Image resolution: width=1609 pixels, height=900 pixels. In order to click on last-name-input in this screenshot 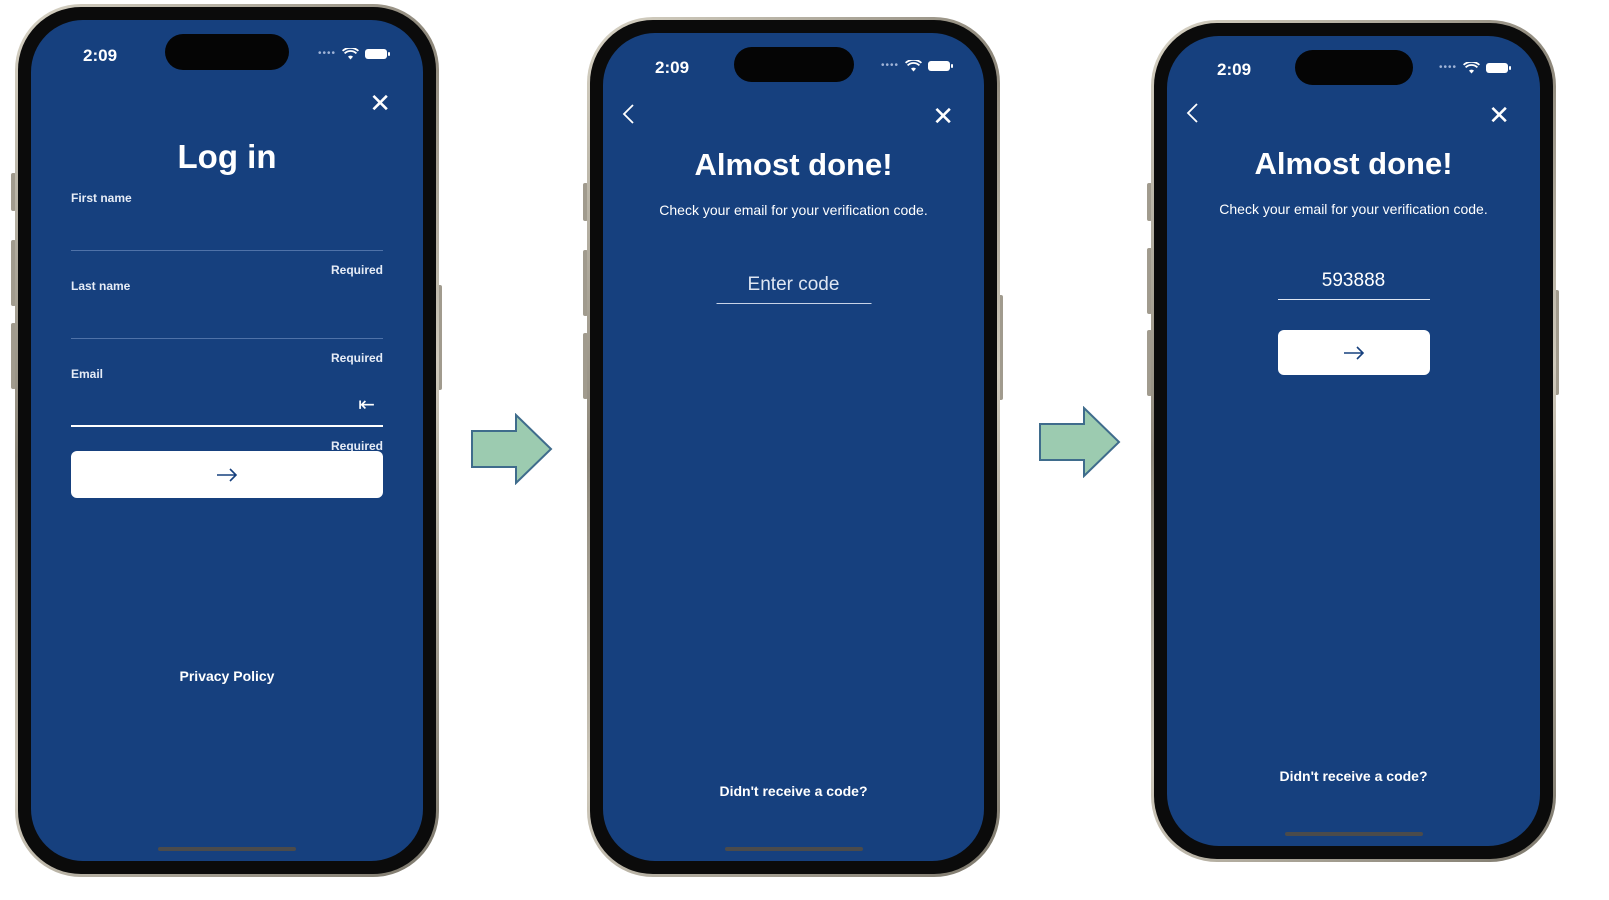, I will do `click(207, 319)`.